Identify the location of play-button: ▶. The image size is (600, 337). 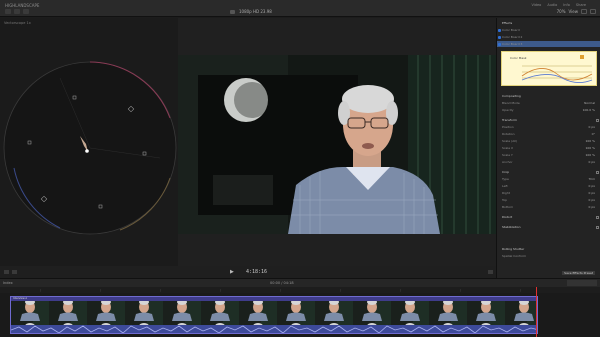
(232, 272).